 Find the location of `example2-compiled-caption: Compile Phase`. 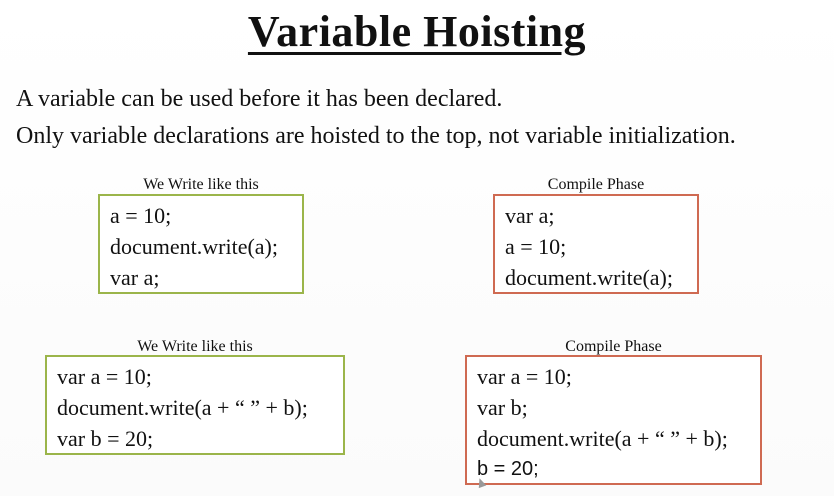

example2-compiled-caption: Compile Phase is located at coordinates (613, 346).